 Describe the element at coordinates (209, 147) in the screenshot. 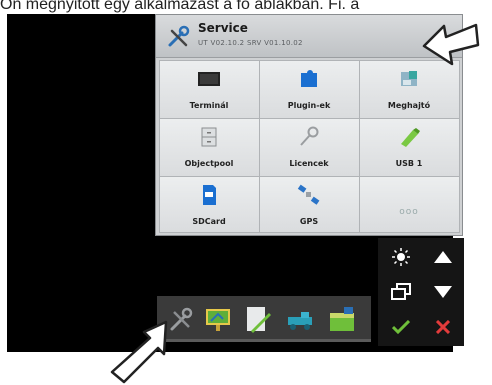

I see `tile-objectpool: Objectpool` at that location.